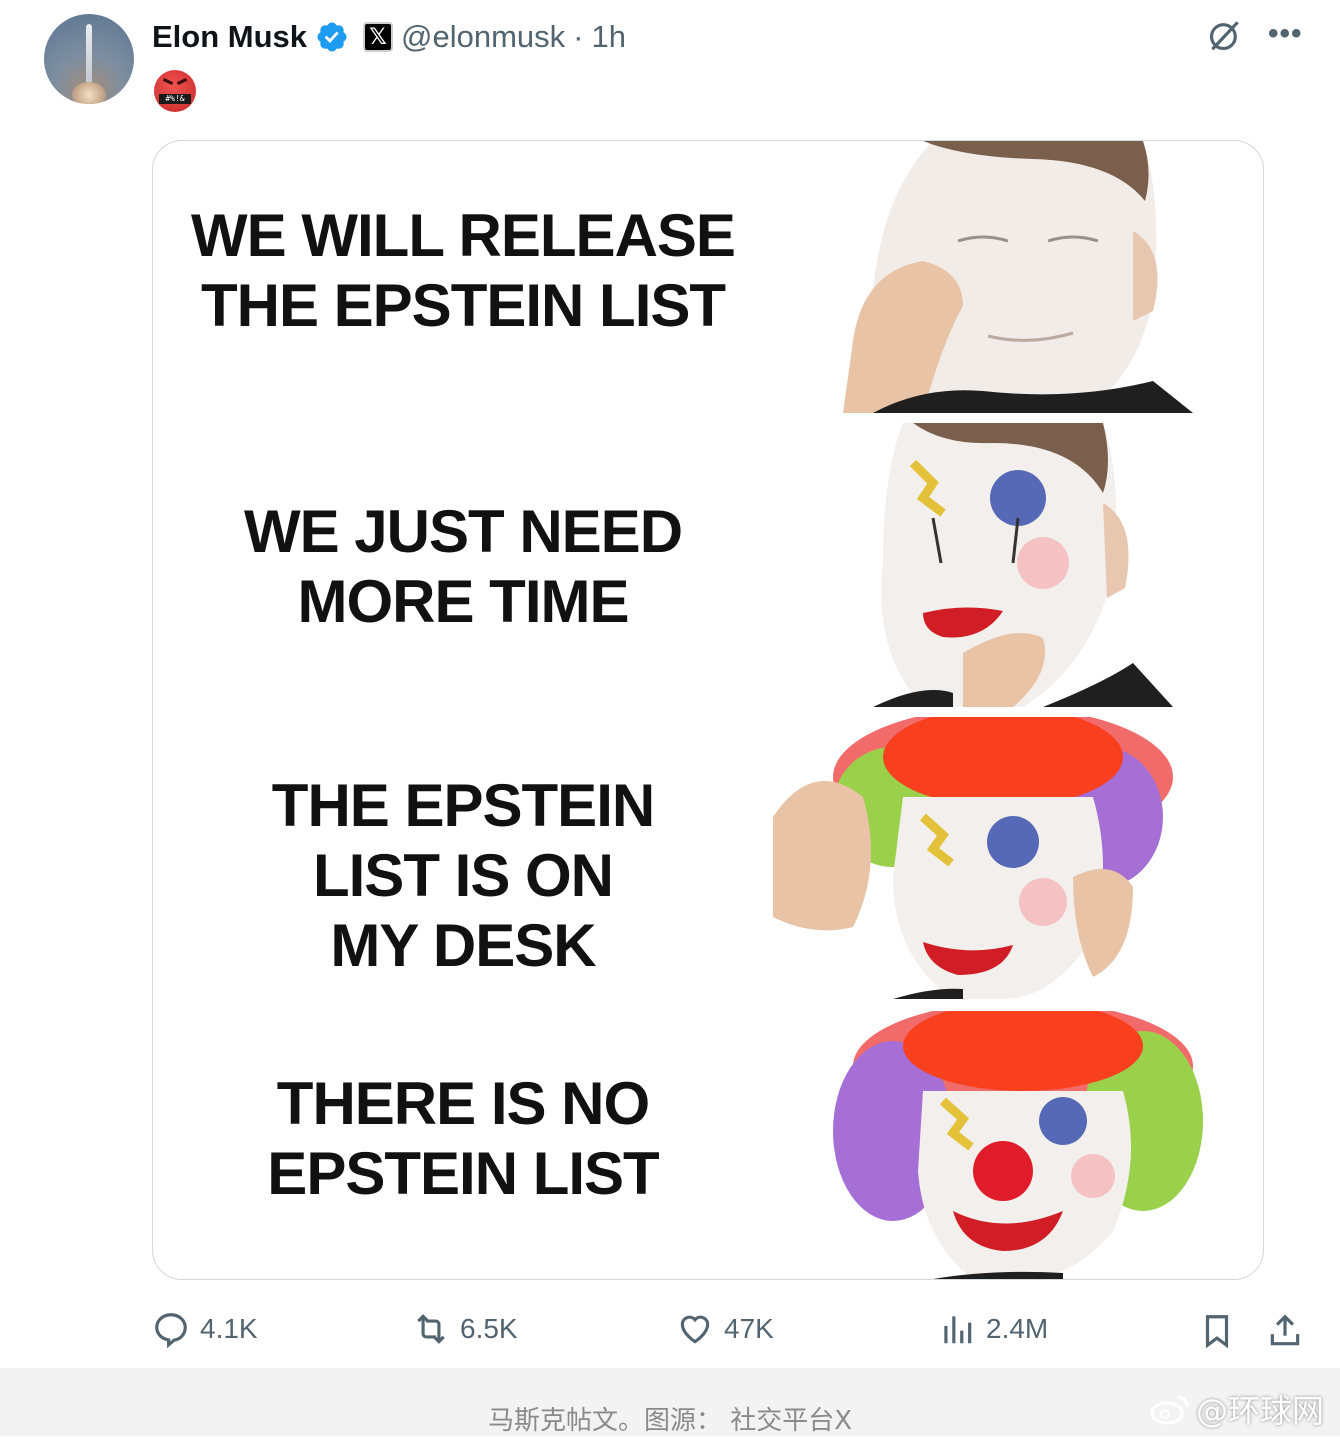 This screenshot has height=1437, width=1340. What do you see at coordinates (463, 270) in the screenshot?
I see `meme-caption-1: WE WILL RELEASE THE EPSTEIN LIST` at bounding box center [463, 270].